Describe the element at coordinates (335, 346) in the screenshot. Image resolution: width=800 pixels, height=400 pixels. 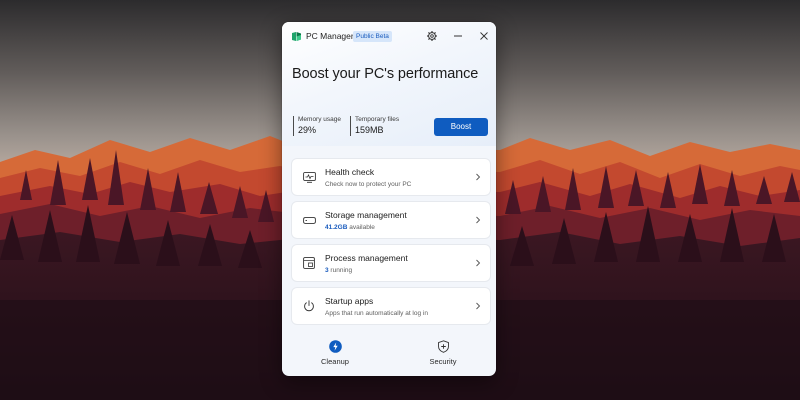
I see `lightning-icon` at that location.